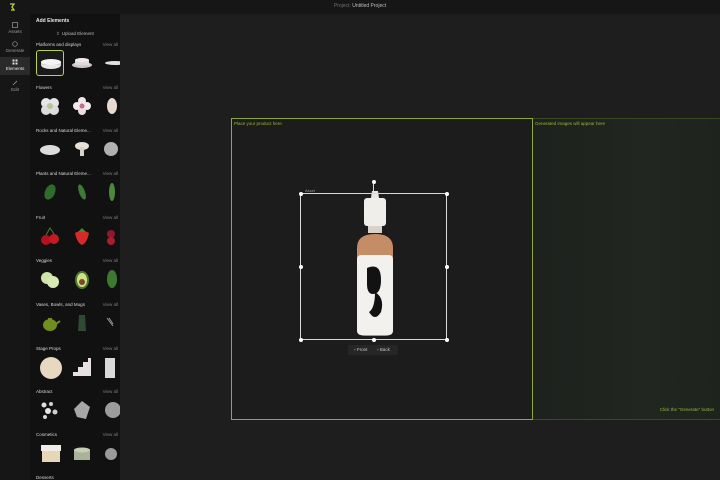 This screenshot has height=480, width=720. I want to click on selection-box: Asset, so click(373, 261).